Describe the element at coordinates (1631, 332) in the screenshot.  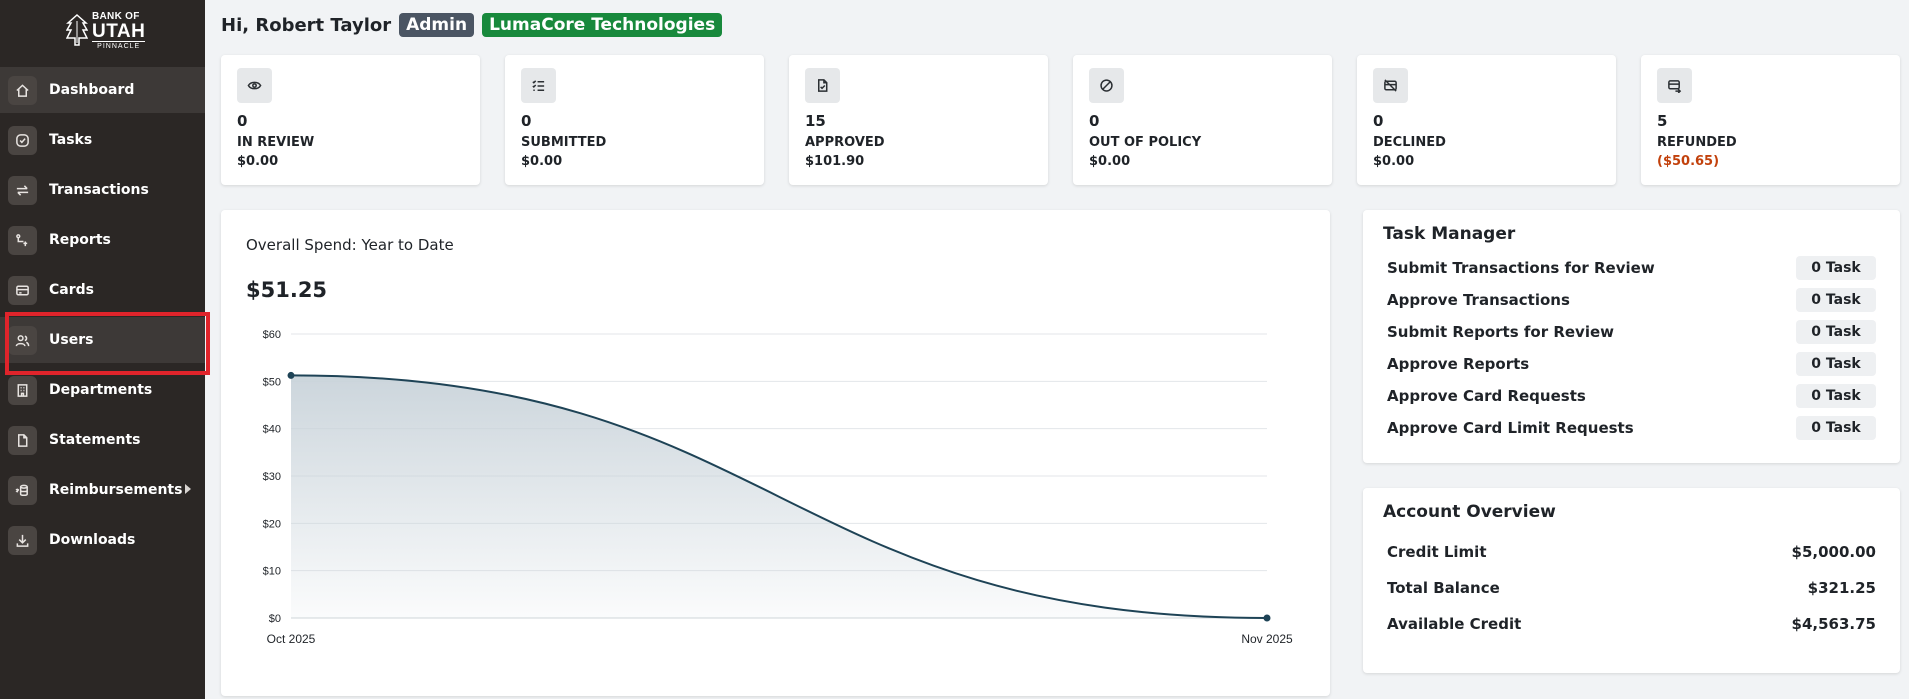
I see `task-row: Submit Reports for Review 0 Task` at that location.